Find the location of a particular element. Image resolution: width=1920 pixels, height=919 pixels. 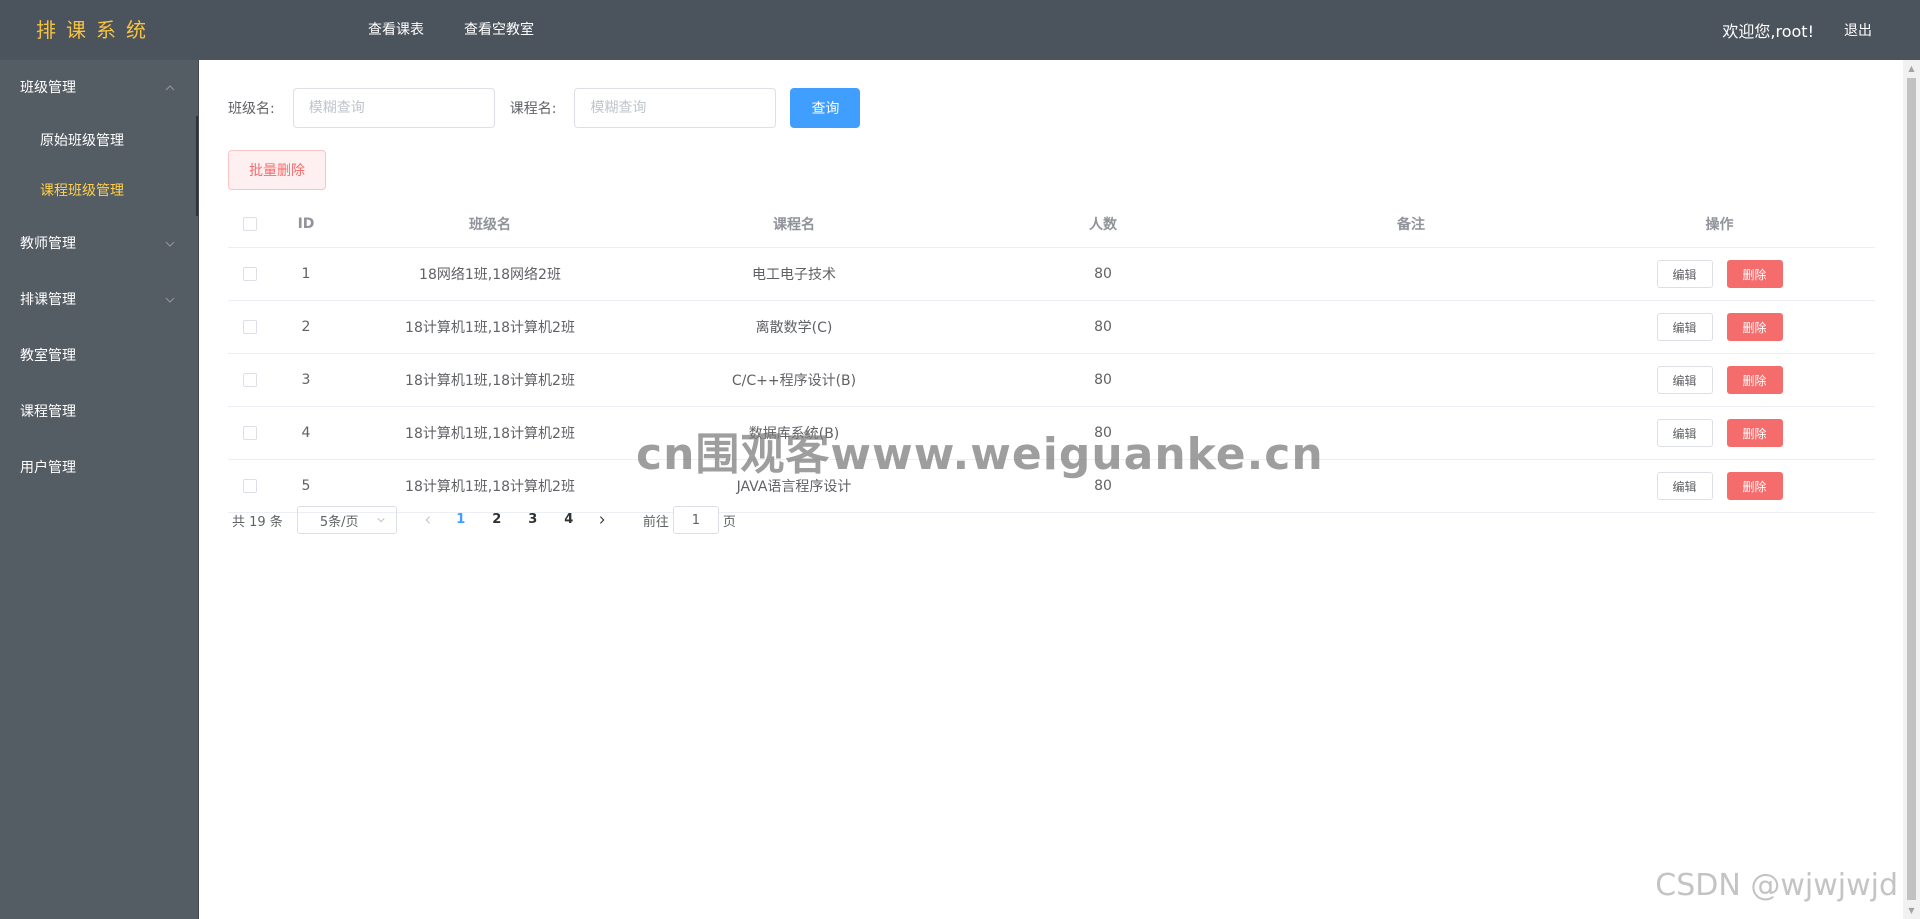

scrollbar-thumb is located at coordinates (1911, 489).